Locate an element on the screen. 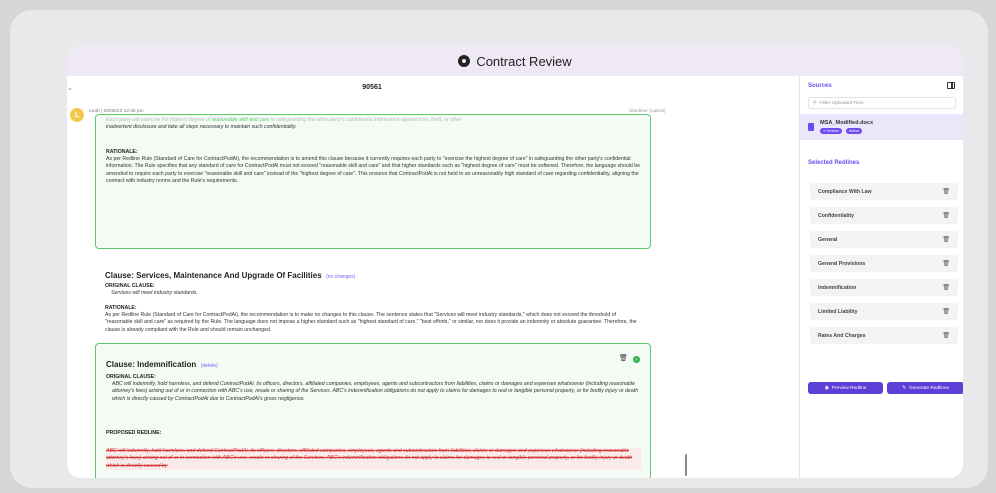 This screenshot has width=996, height=493. search-icon: ⚲ is located at coordinates (815, 103).